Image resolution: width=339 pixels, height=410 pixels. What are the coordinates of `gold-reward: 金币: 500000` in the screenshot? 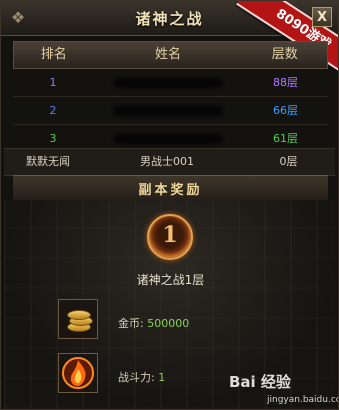 It's located at (153, 323).